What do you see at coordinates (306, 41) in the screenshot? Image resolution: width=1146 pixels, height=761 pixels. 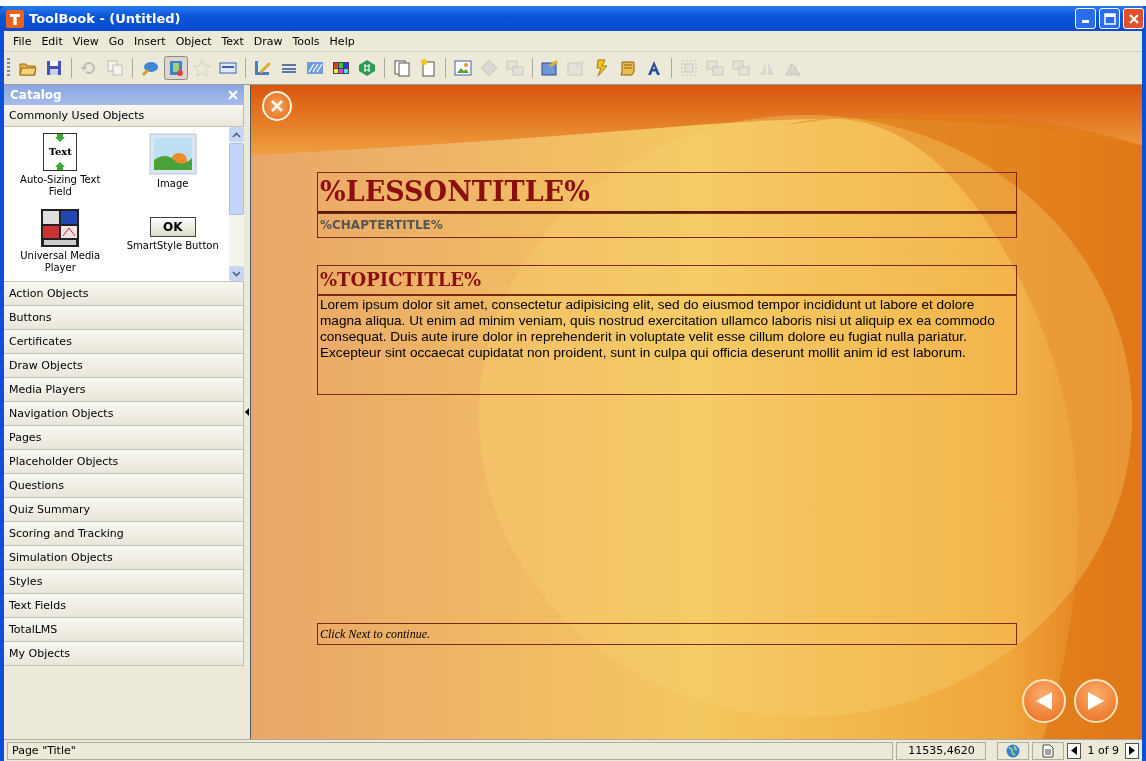 I see `menu-item: Tools` at bounding box center [306, 41].